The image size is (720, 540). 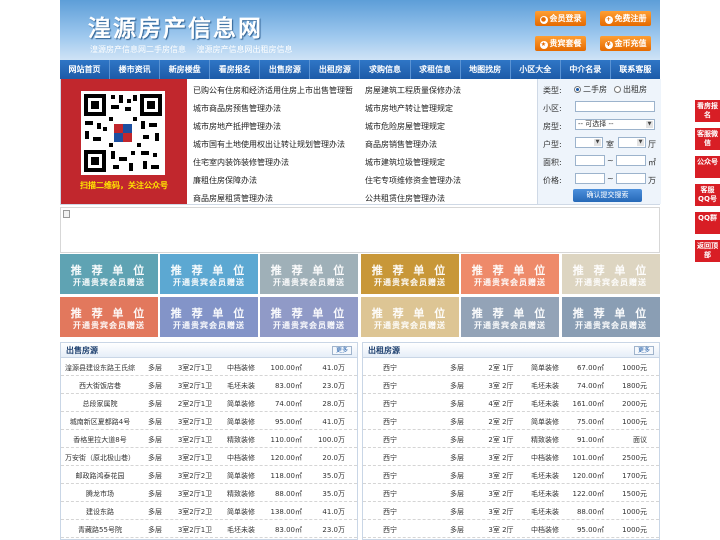 What do you see at coordinates (82, 350) in the screenshot?
I see `sale-panel-title: 出售房源` at bounding box center [82, 350].